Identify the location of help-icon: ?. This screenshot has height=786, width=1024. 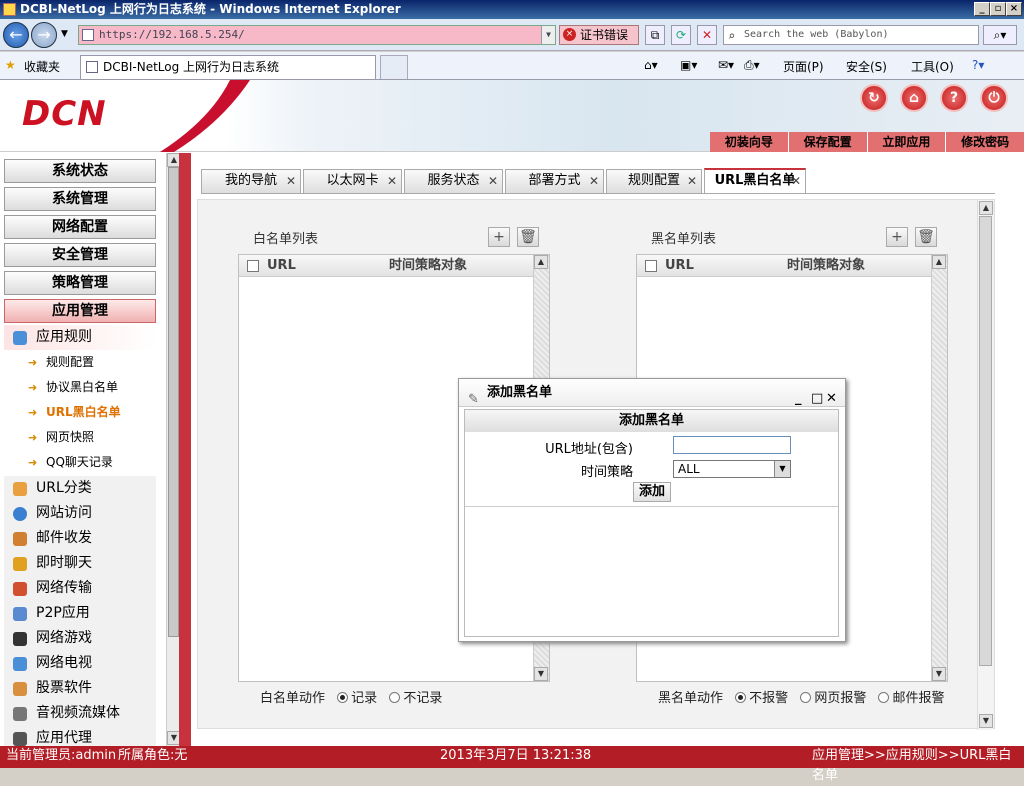
(954, 98).